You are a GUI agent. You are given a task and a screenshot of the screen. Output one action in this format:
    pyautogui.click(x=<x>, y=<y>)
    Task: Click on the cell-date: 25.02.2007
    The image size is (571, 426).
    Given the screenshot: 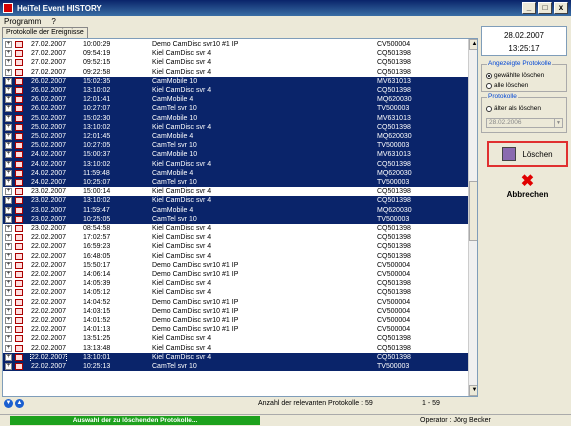 What is the action you would take?
    pyautogui.click(x=49, y=118)
    